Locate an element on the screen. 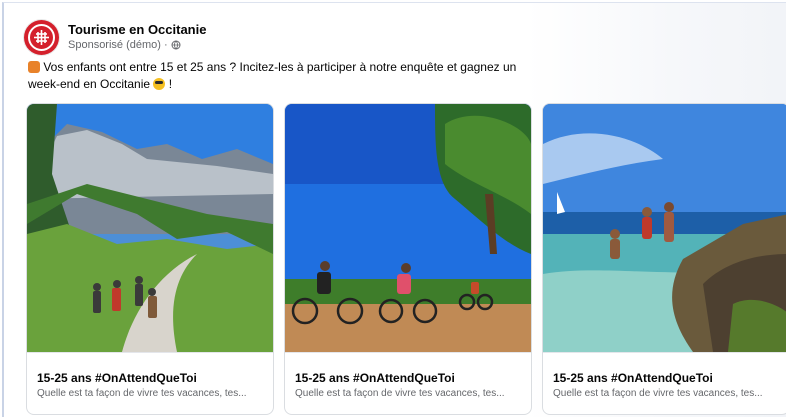  page-name-link: Tourisme en Occitanie is located at coordinates (137, 30).